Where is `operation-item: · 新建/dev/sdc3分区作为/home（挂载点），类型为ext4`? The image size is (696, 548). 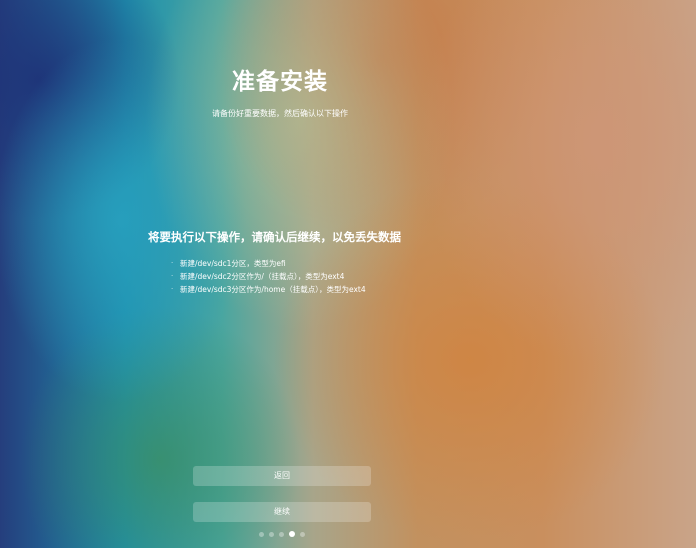 operation-item: · 新建/dev/sdc3分区作为/home（挂载点），类型为ext4 is located at coordinates (268, 289).